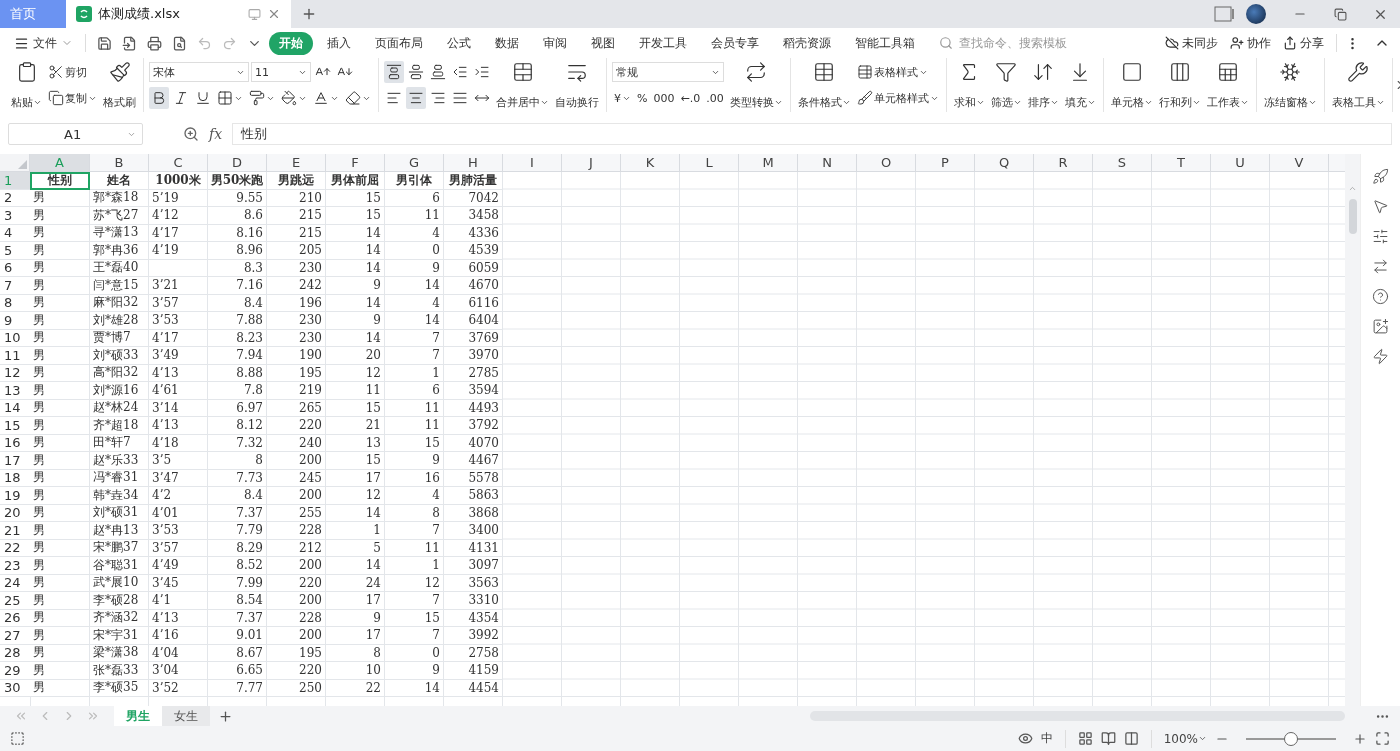 This screenshot has height=751, width=1400. I want to click on decrease-decimal-button: .00, so click(715, 98).